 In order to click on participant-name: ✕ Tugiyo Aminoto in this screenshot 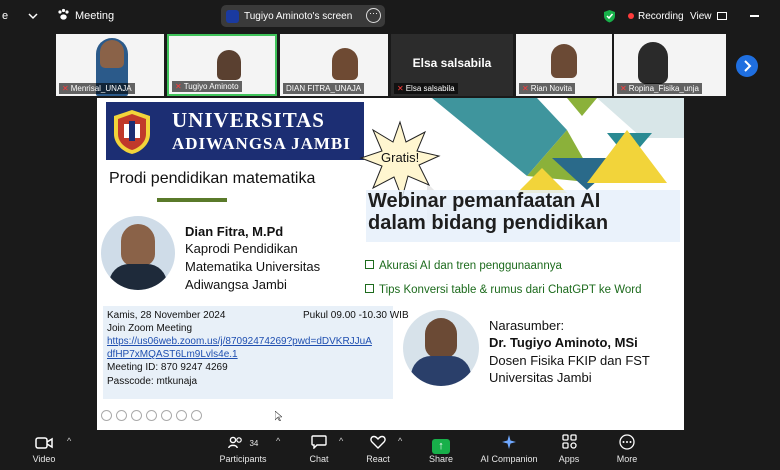, I will do `click(207, 86)`.